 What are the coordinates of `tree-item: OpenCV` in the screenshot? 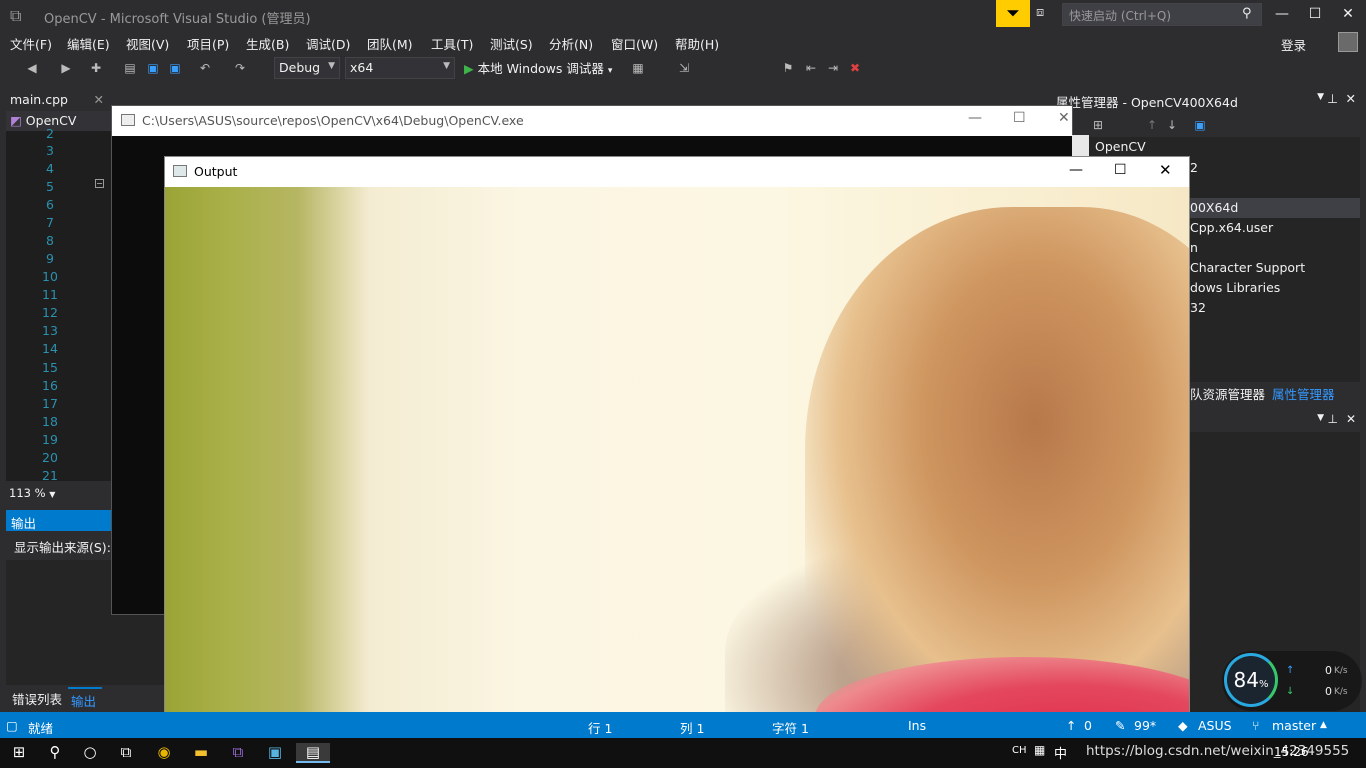 It's located at (1120, 146).